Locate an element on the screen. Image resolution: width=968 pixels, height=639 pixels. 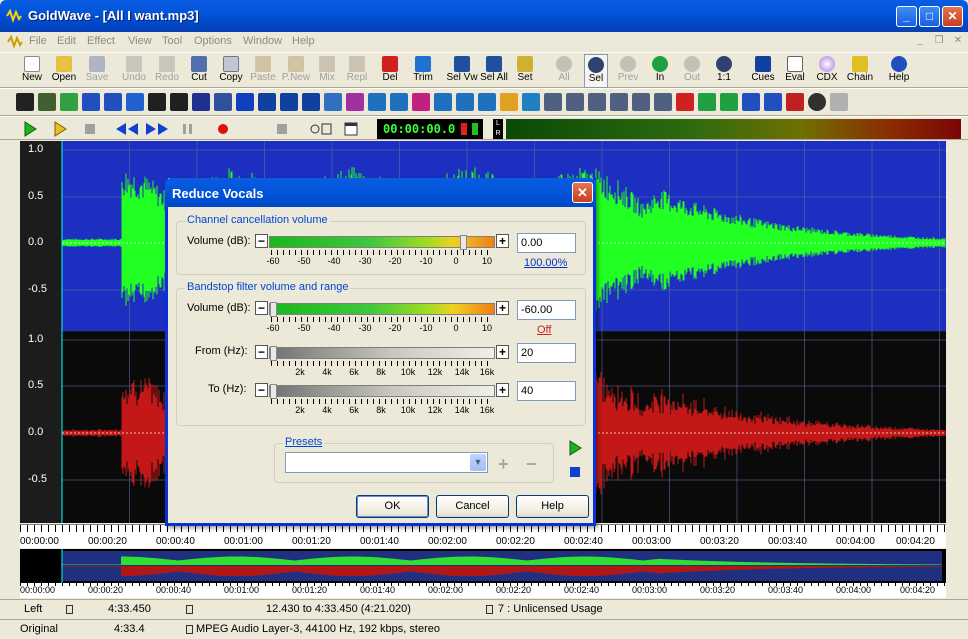
rewind-button is located at coordinates (127, 129).